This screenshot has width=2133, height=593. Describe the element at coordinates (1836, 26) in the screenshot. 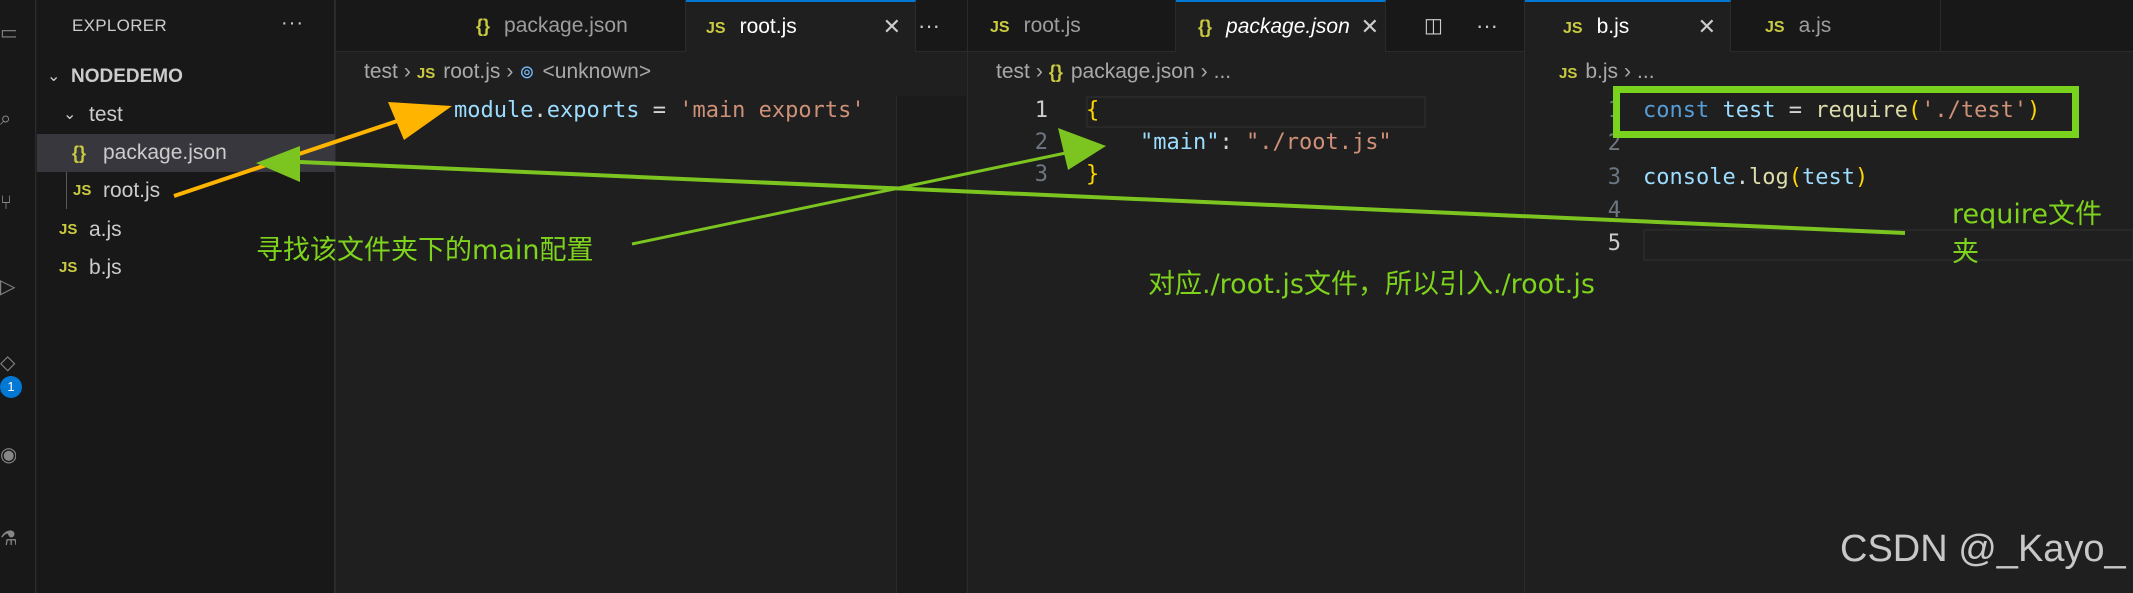

I see `tab-a-js: JS a.js` at that location.